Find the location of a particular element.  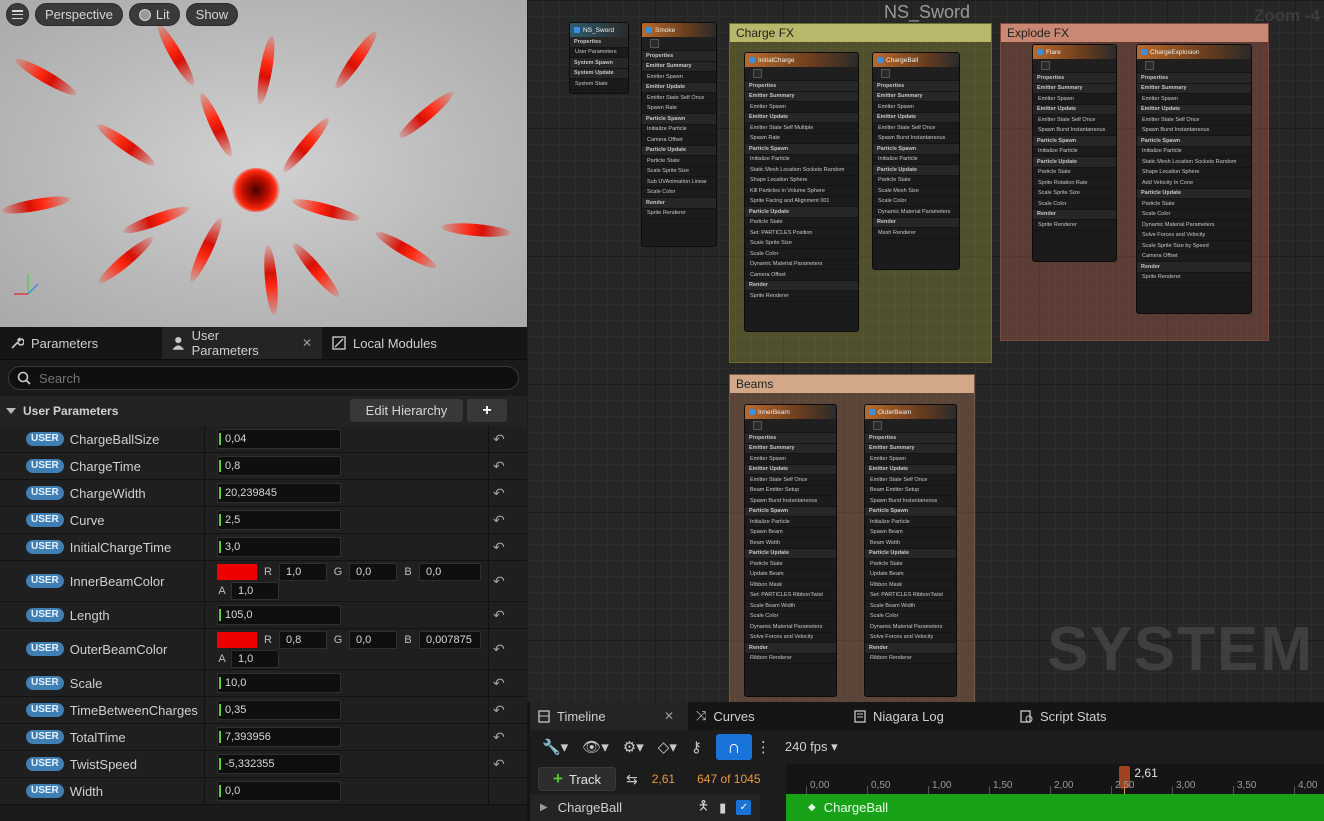

b-field: 0,0 is located at coordinates (450, 572).